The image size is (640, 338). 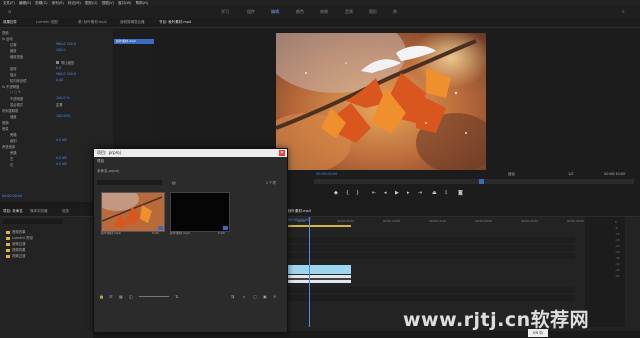 What do you see at coordinates (274, 296) in the screenshot?
I see `trash-icon: ✕` at bounding box center [274, 296].